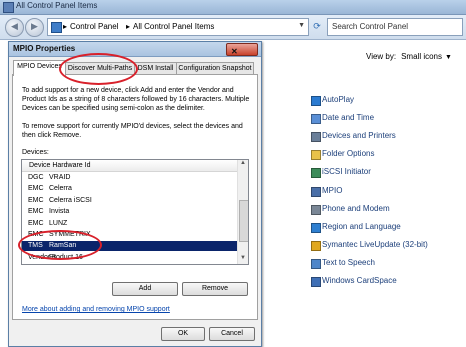  I want to click on cp-item-label: Folder Options, so click(348, 154).